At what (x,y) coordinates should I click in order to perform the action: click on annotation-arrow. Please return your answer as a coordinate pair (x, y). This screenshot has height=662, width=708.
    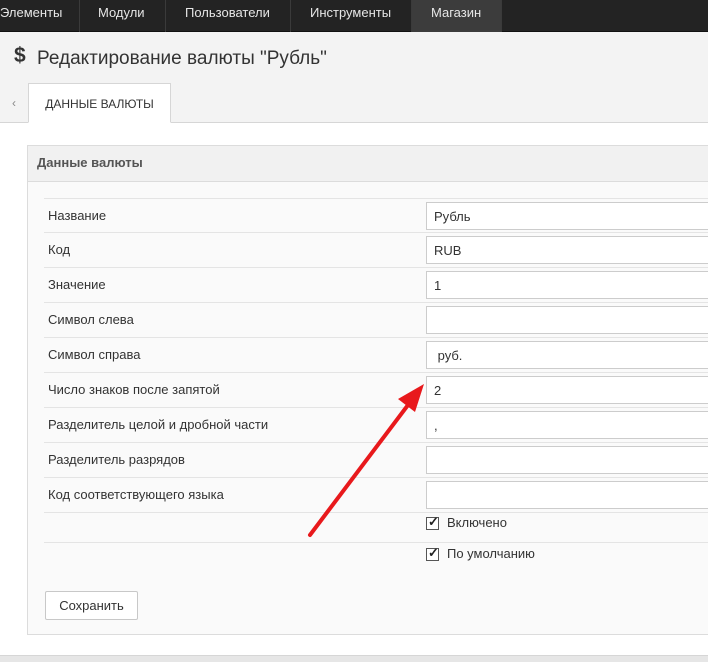
    Looking at the image, I should click on (366, 460).